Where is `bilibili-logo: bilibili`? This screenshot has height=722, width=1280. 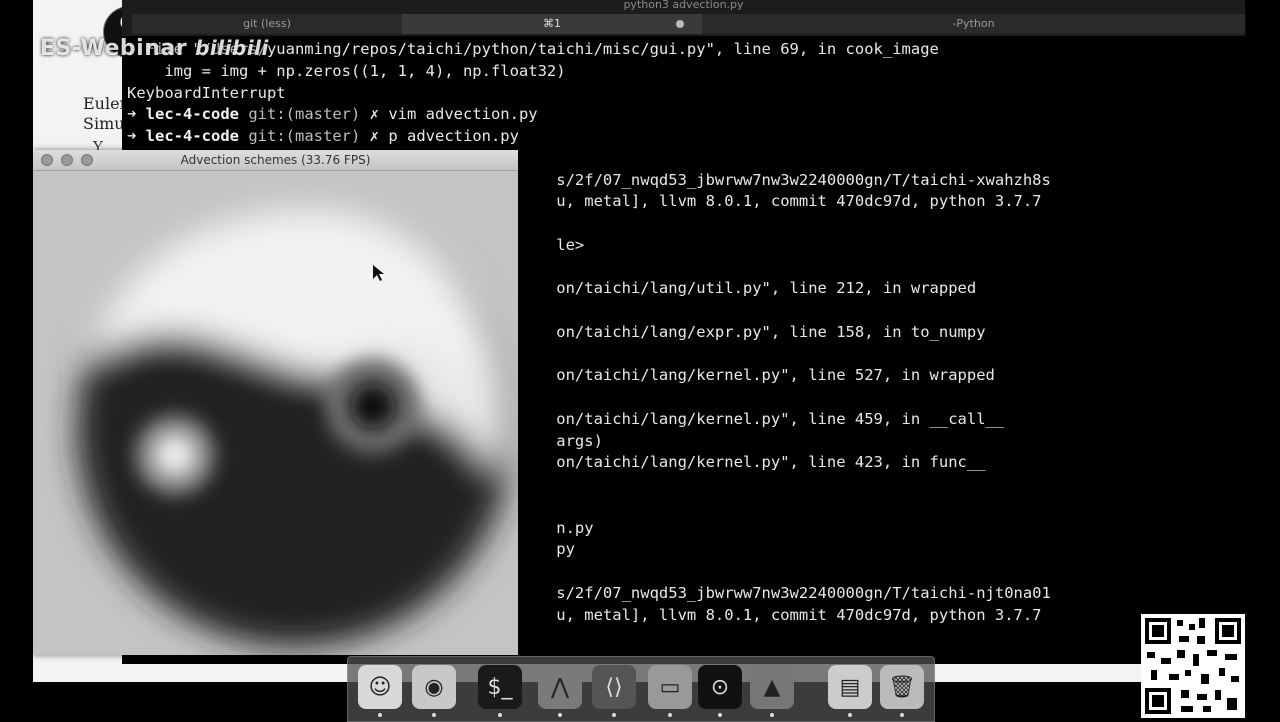
bilibili-logo: bilibili is located at coordinates (232, 48).